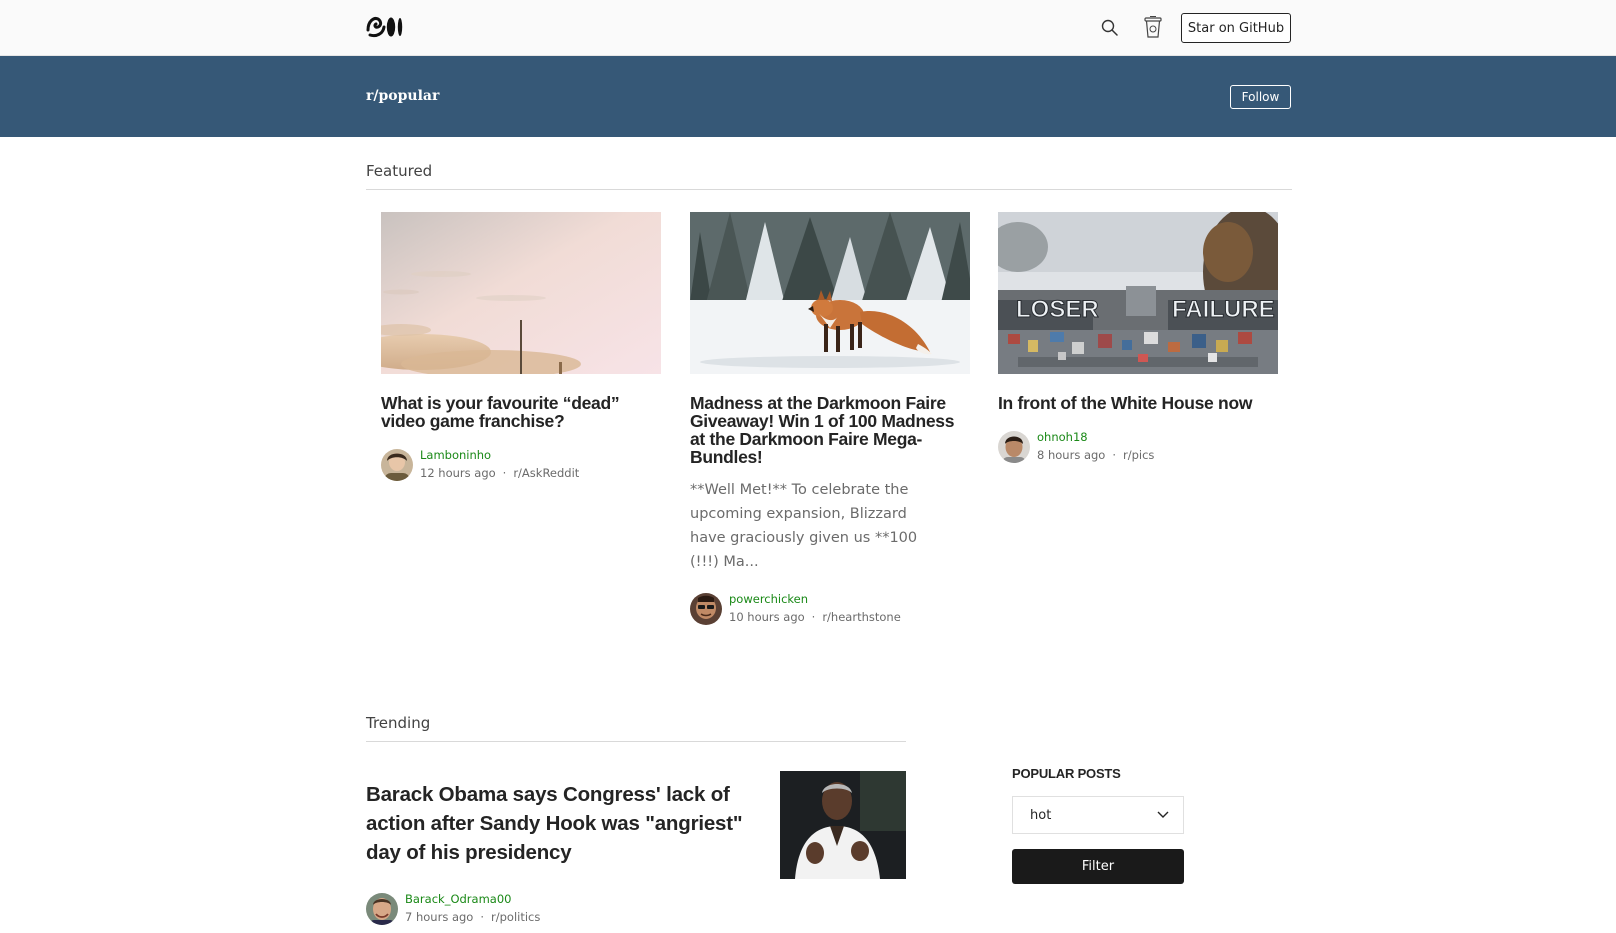 This screenshot has height=933, width=1616. What do you see at coordinates (499, 473) in the screenshot?
I see `post-submeta: 12 hours ago · r/AskReddit` at bounding box center [499, 473].